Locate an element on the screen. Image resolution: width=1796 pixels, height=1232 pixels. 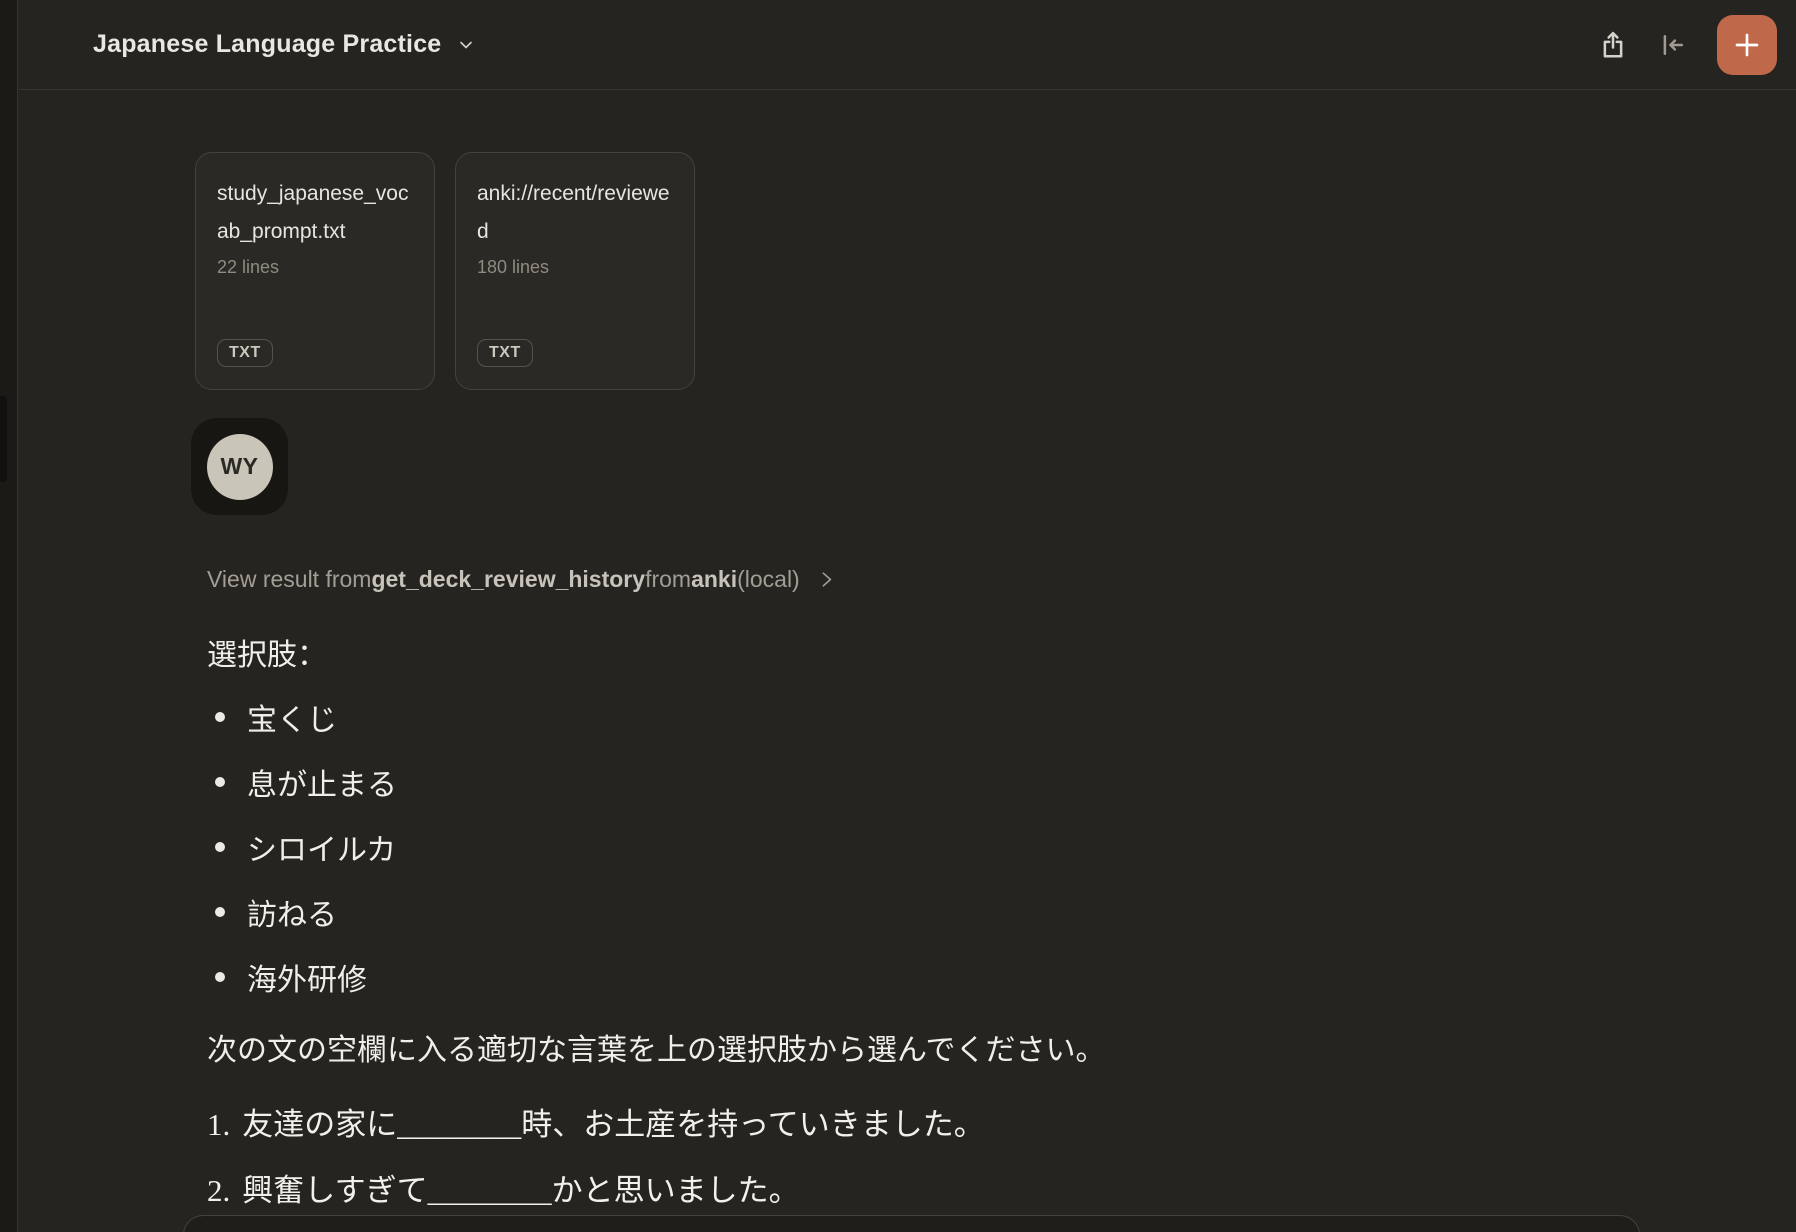
collapse-left-icon is located at coordinates (1673, 44).